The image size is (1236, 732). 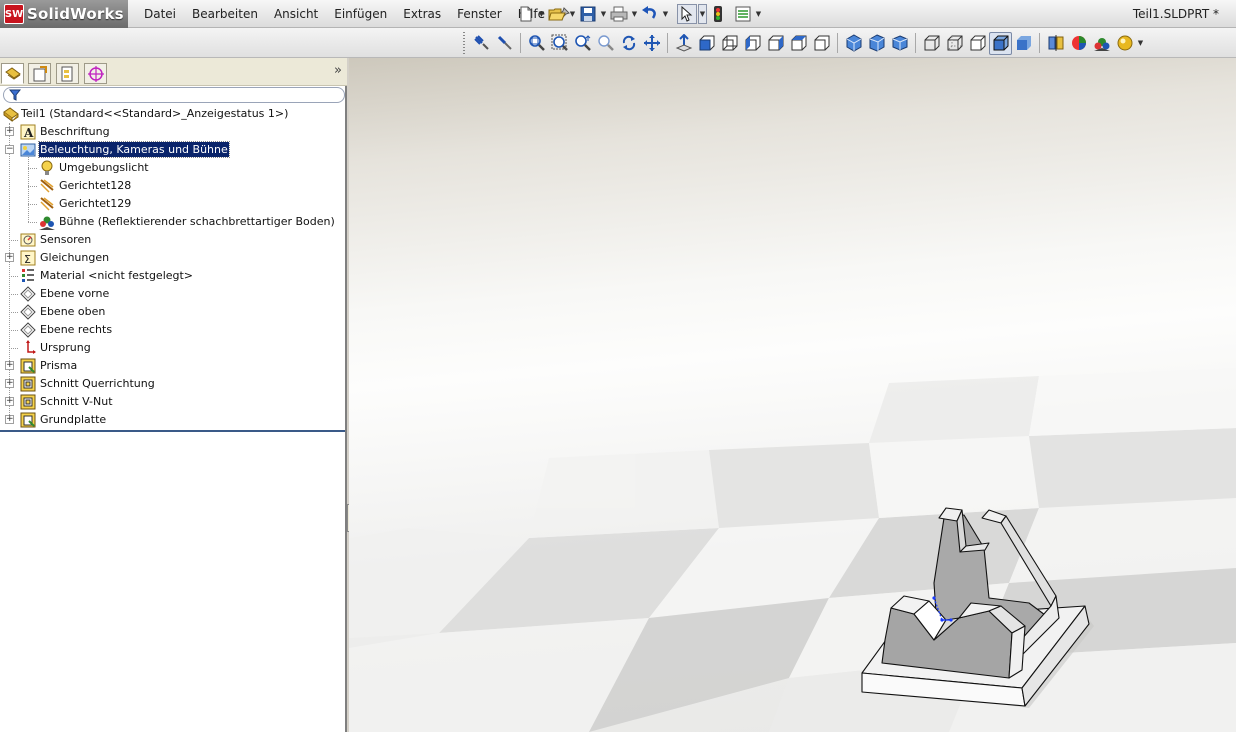 I want to click on tree-item-gleichungen: + Σ Gleichungen, so click(x=172, y=258).